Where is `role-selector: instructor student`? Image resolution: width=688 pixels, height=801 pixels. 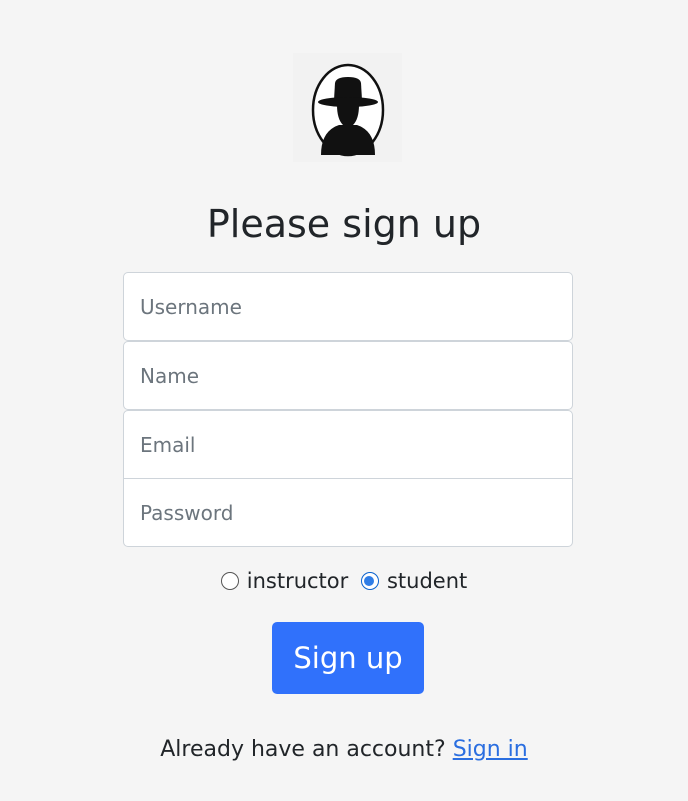
role-selector: instructor student is located at coordinates (344, 582).